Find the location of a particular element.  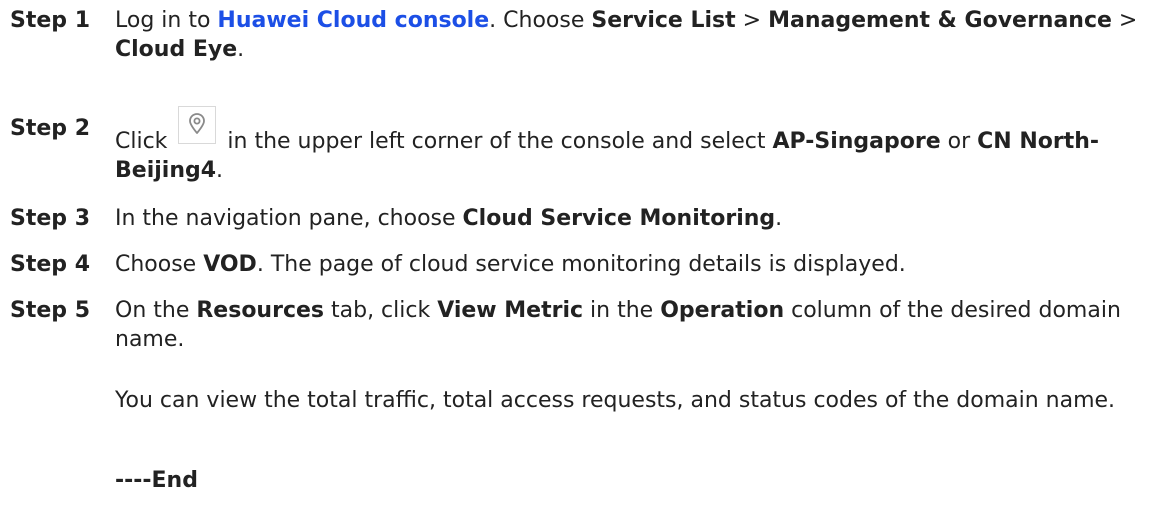

step-1-text-part: Log in to is located at coordinates (166, 20).